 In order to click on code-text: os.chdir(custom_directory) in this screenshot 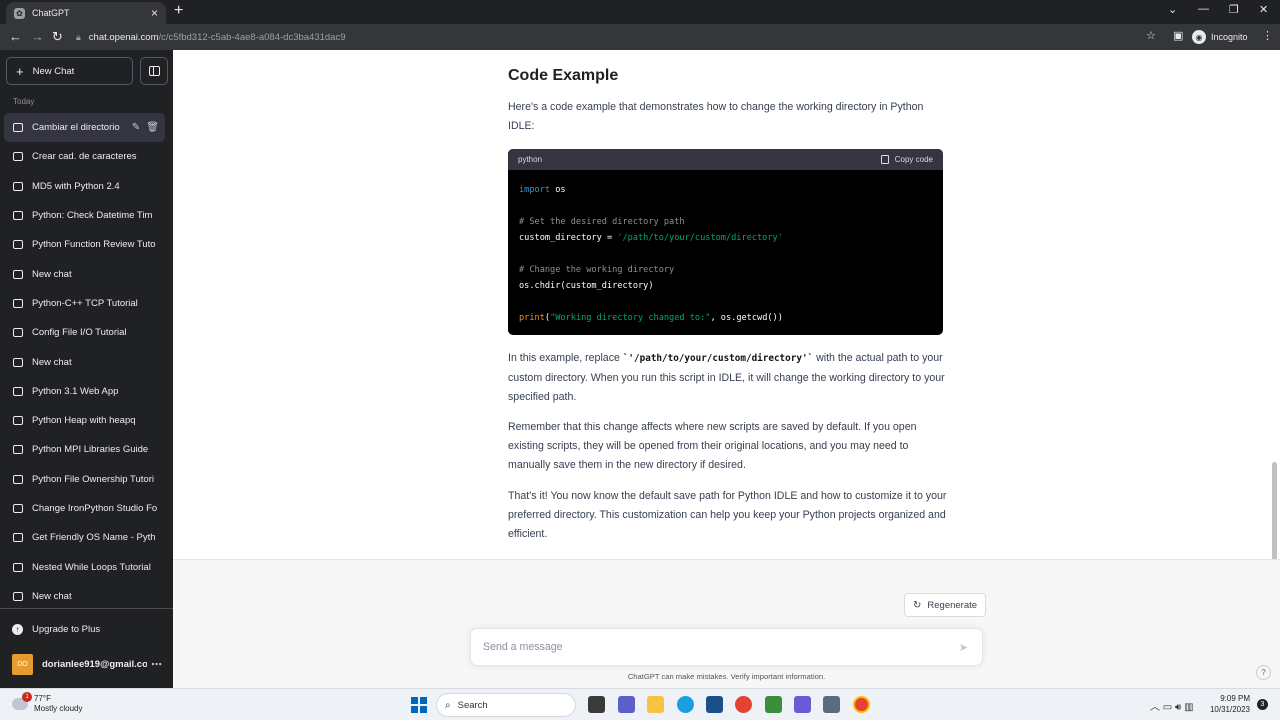, I will do `click(586, 286)`.